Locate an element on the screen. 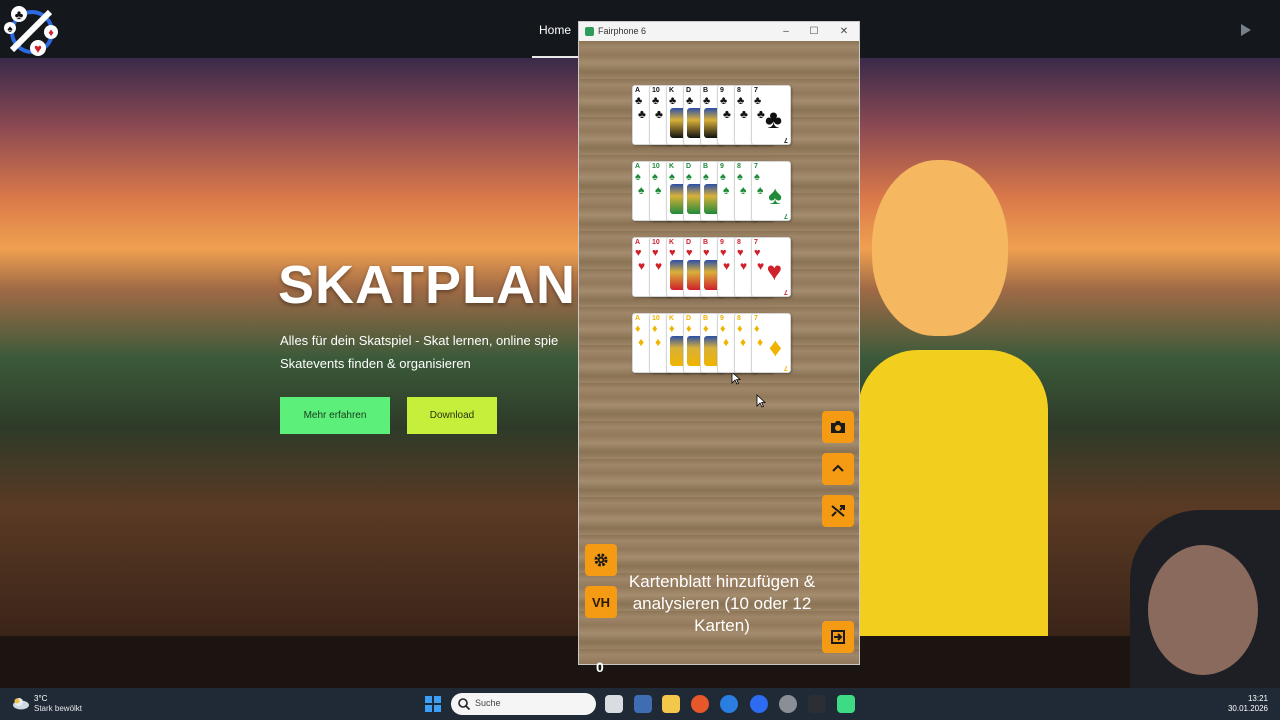 This screenshot has height=720, width=1280. task-view-icon is located at coordinates (614, 704).